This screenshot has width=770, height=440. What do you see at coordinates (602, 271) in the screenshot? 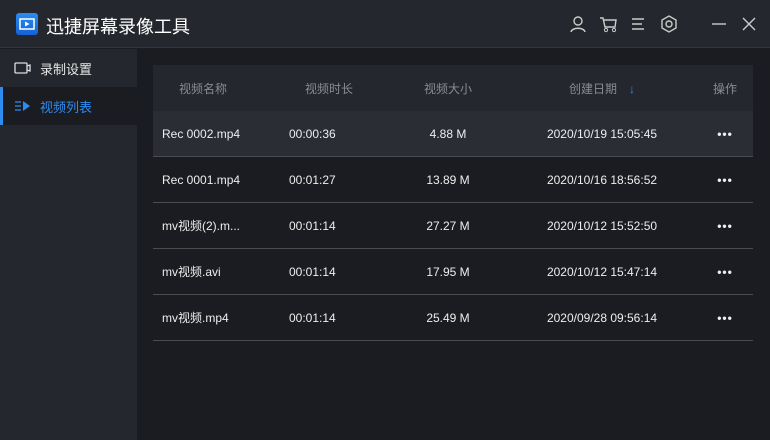
I see `cell-date: 2020/10/12 15:47:14` at bounding box center [602, 271].